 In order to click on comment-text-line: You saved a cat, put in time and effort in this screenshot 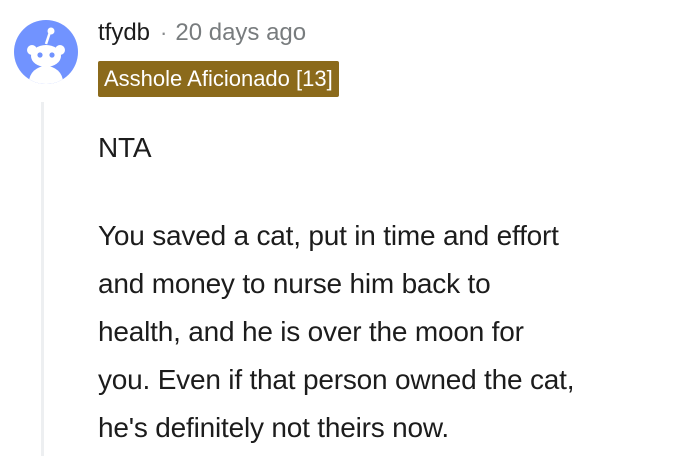, I will do `click(328, 235)`.